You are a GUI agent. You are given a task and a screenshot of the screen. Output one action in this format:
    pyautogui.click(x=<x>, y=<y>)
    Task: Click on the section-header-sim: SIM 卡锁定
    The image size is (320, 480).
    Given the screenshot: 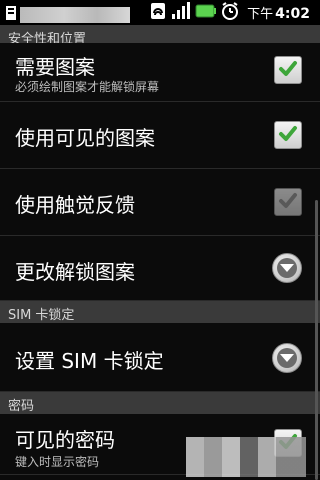 What is the action you would take?
    pyautogui.click(x=160, y=312)
    